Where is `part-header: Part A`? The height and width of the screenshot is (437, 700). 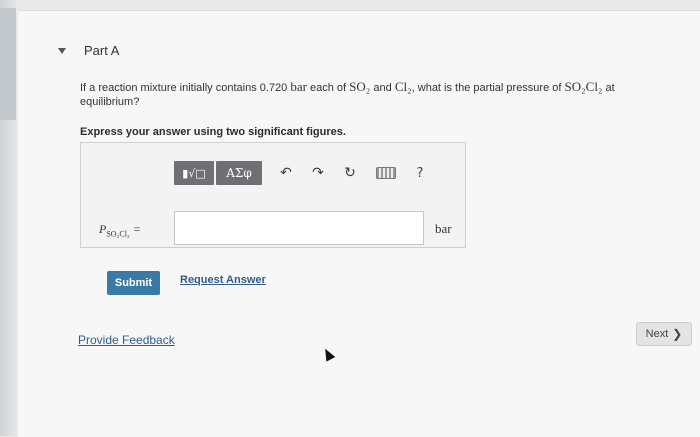
part-header: Part A is located at coordinates (88, 50).